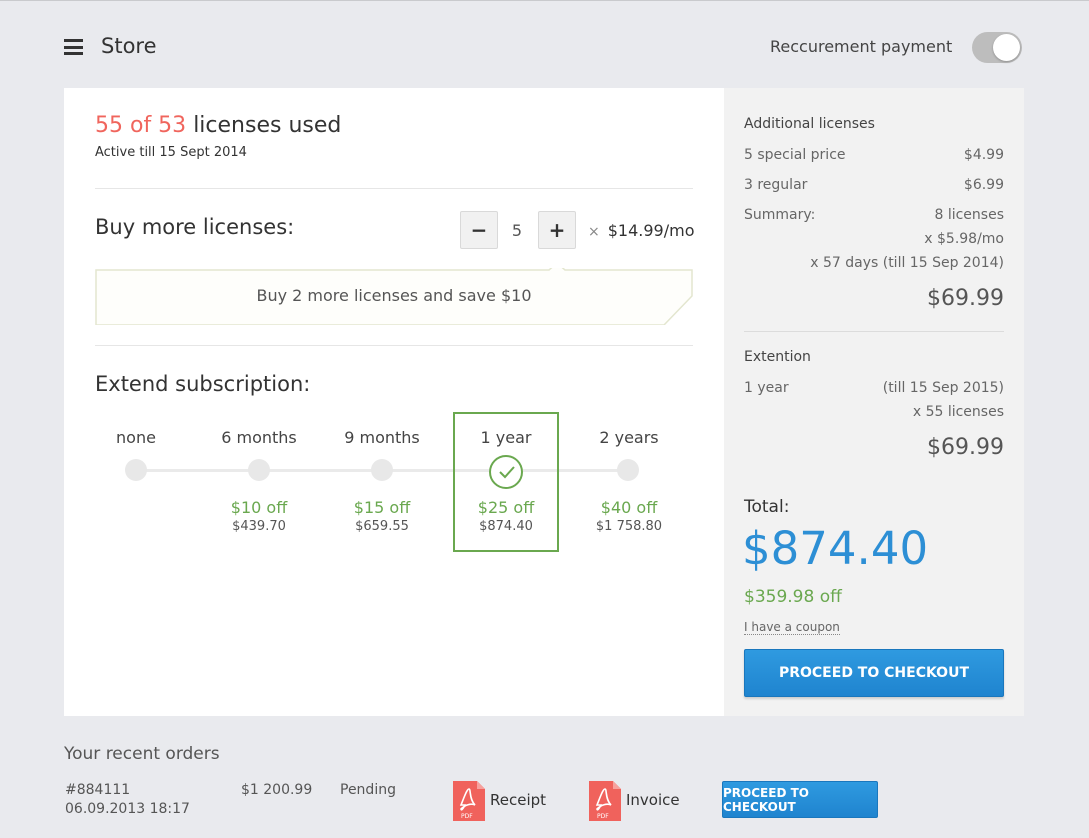 This screenshot has width=1089, height=838. What do you see at coordinates (958, 412) in the screenshot?
I see `extension-licenses: x 55 licenses` at bounding box center [958, 412].